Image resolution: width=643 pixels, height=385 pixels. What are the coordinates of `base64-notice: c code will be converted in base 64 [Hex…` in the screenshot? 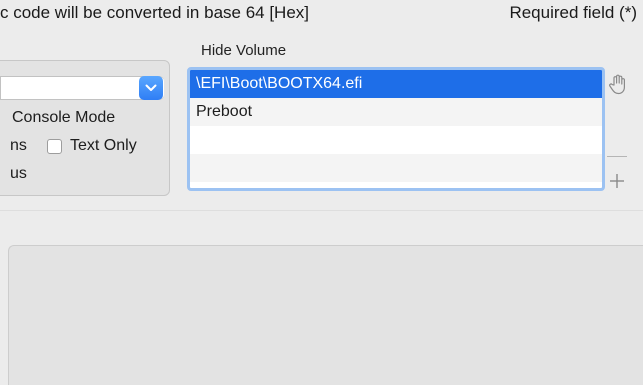 It's located at (155, 12).